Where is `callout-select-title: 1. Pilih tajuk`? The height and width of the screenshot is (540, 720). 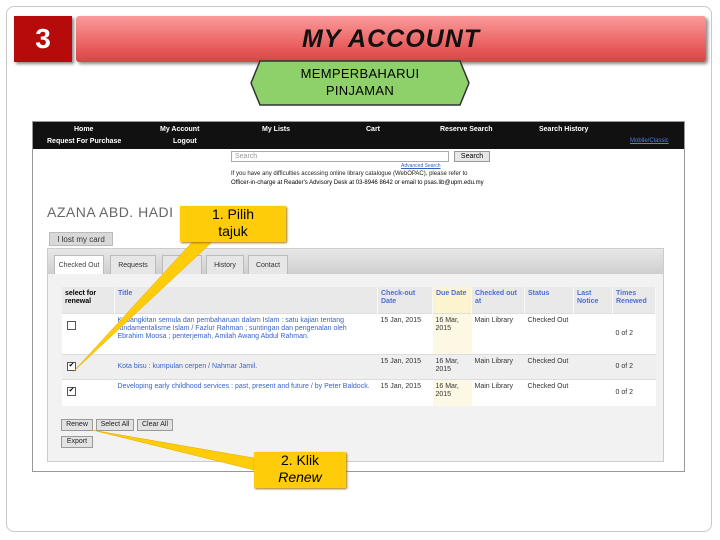 callout-select-title: 1. Pilih tajuk is located at coordinates (233, 224).